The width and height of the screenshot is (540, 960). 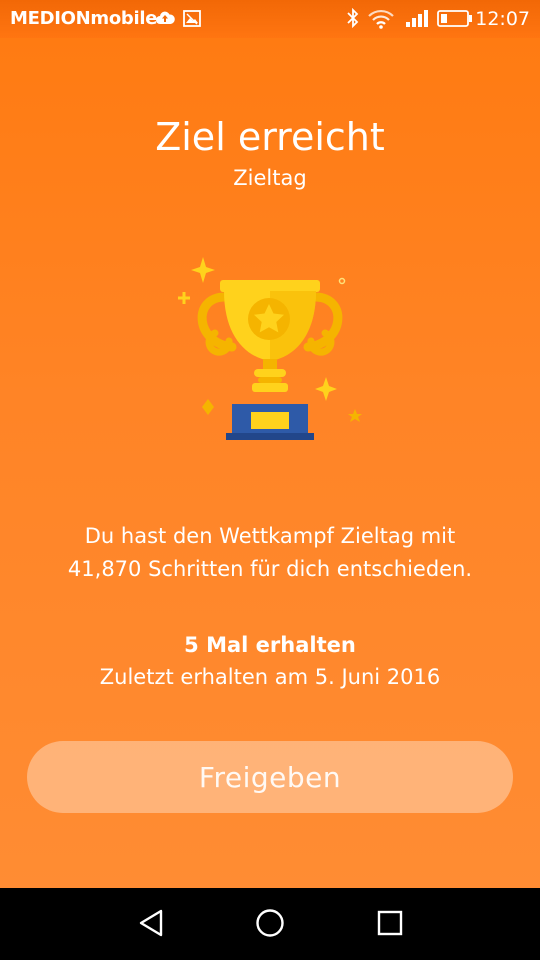 I want to click on star-icon, so click(x=355, y=415).